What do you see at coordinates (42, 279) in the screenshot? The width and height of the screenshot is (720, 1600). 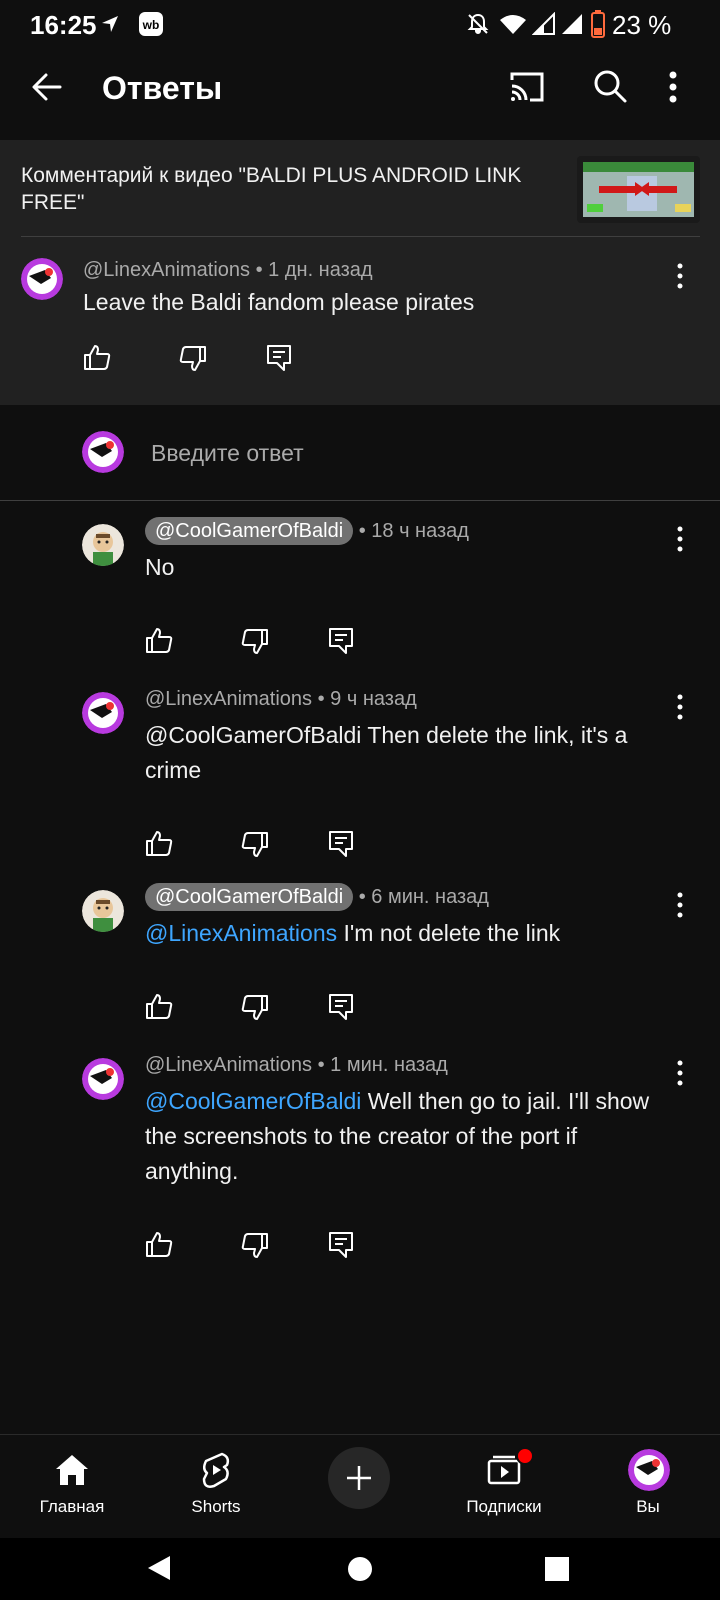 I see `avatar` at bounding box center [42, 279].